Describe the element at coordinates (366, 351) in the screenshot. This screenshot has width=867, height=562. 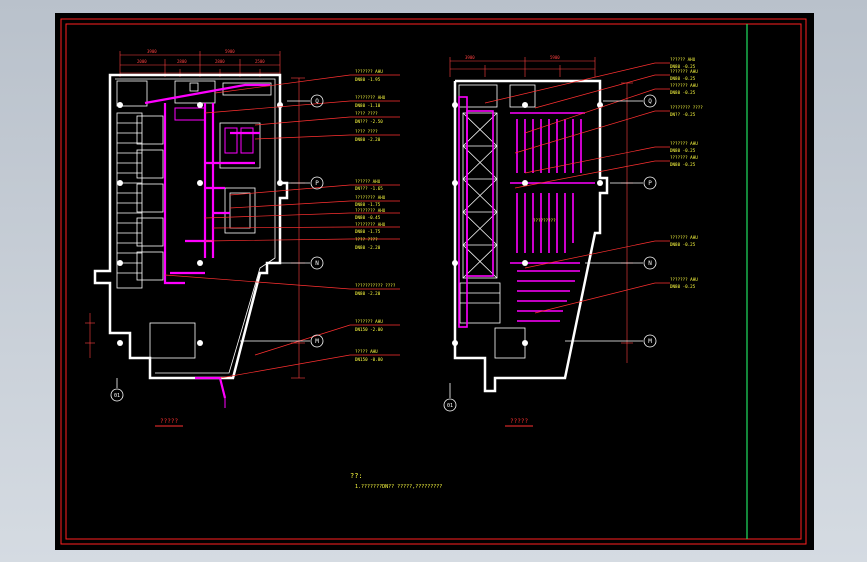
I see `left-leader-12-a: ????? AHU` at that location.